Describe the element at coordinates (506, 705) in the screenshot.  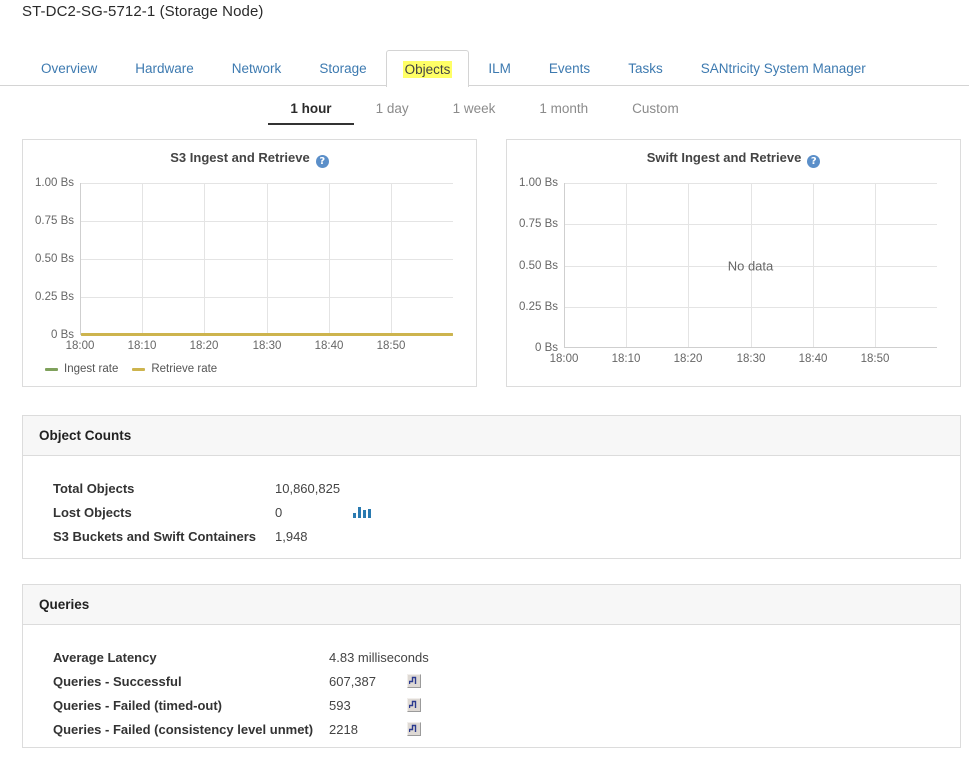
I see `metric-row: Queries - Failed (timed-out) 593` at that location.